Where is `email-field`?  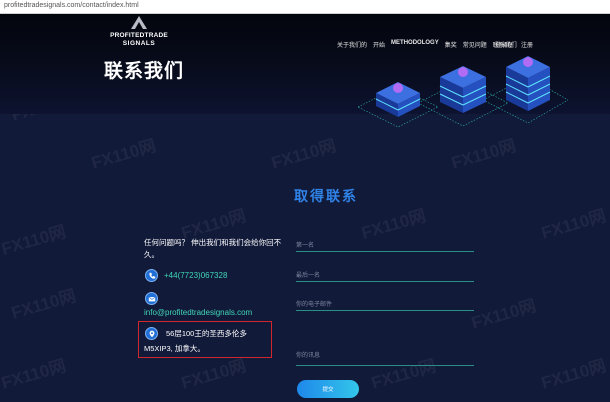 email-field is located at coordinates (385, 303).